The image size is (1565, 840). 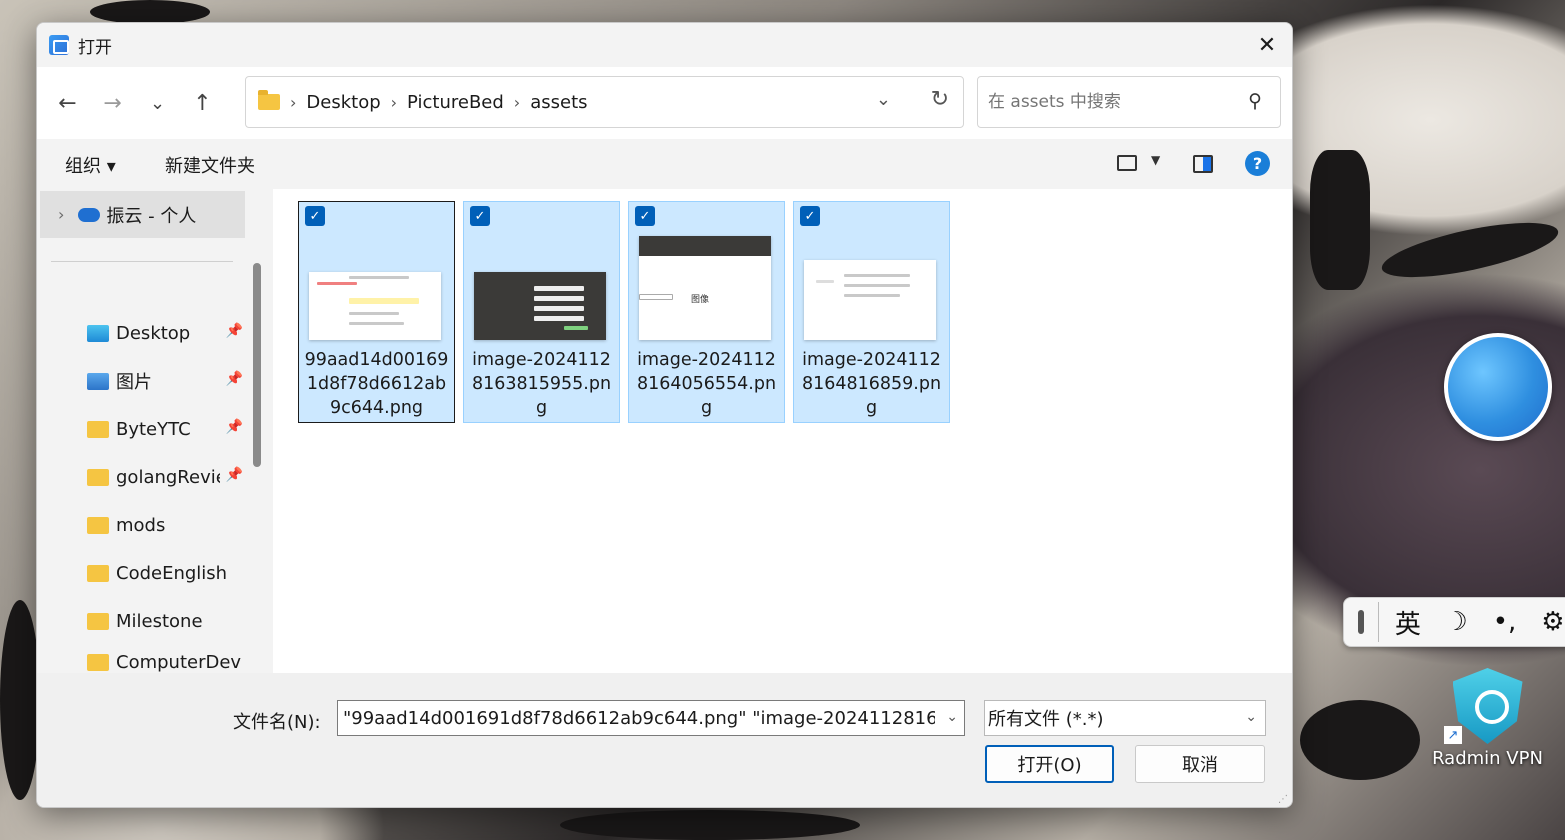 What do you see at coordinates (61, 214) in the screenshot?
I see `chevron-right-icon: ›` at bounding box center [61, 214].